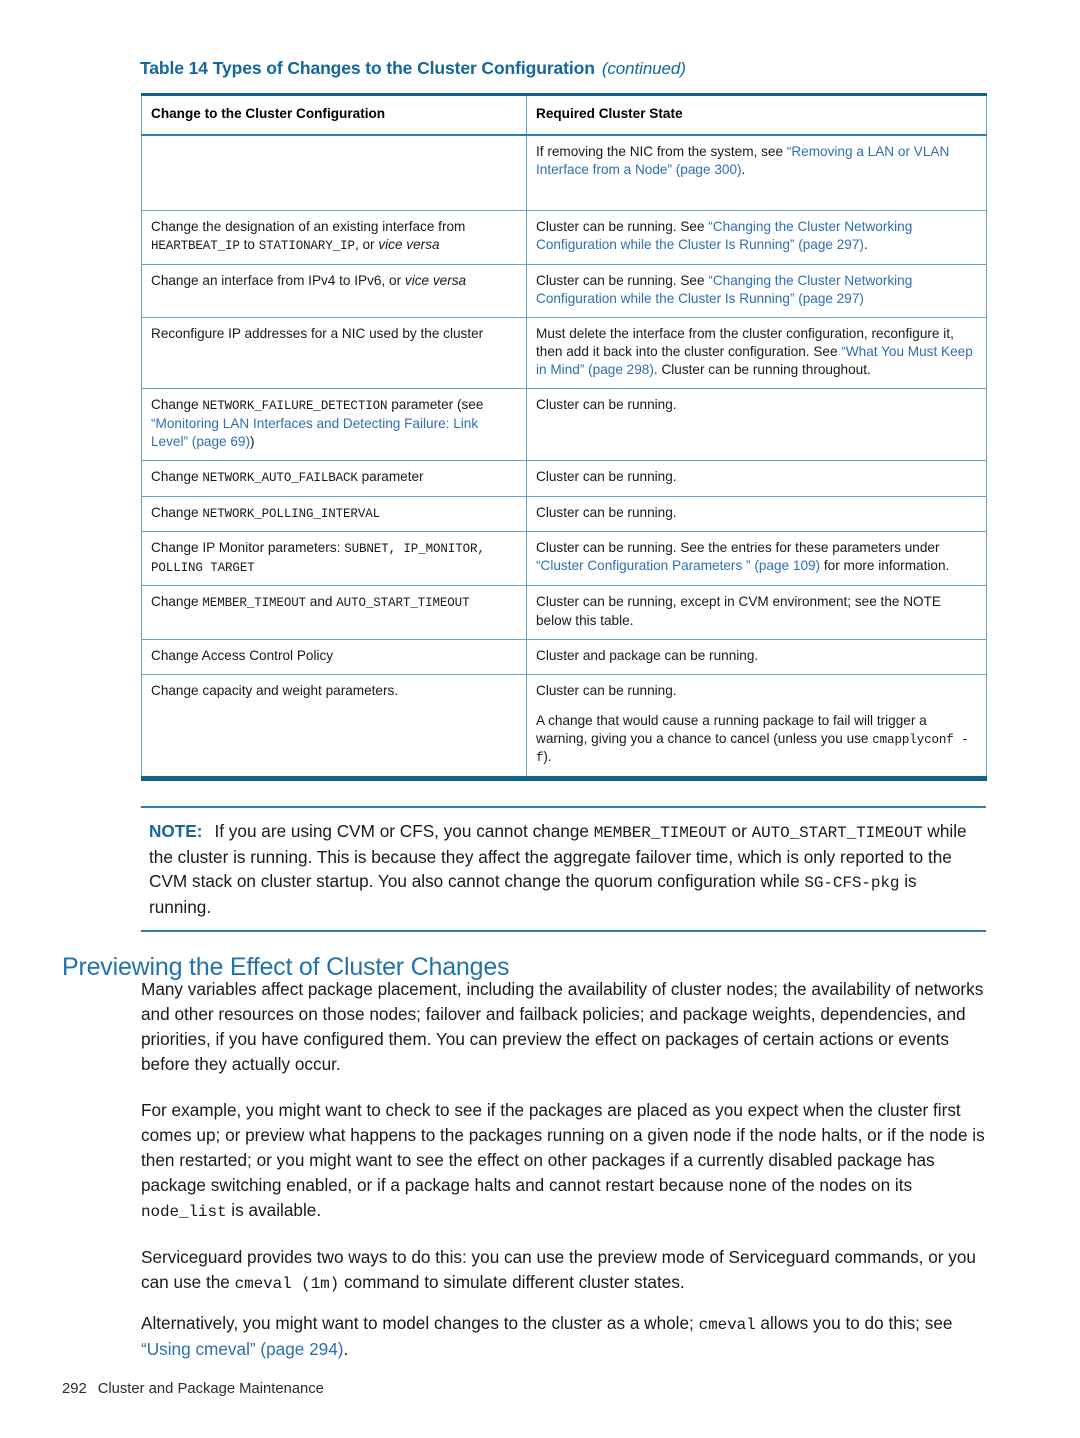 This screenshot has height=1438, width=1080. Describe the element at coordinates (287, 1284) in the screenshot. I see `command-cmeval-1m: cmeval (1m)` at that location.